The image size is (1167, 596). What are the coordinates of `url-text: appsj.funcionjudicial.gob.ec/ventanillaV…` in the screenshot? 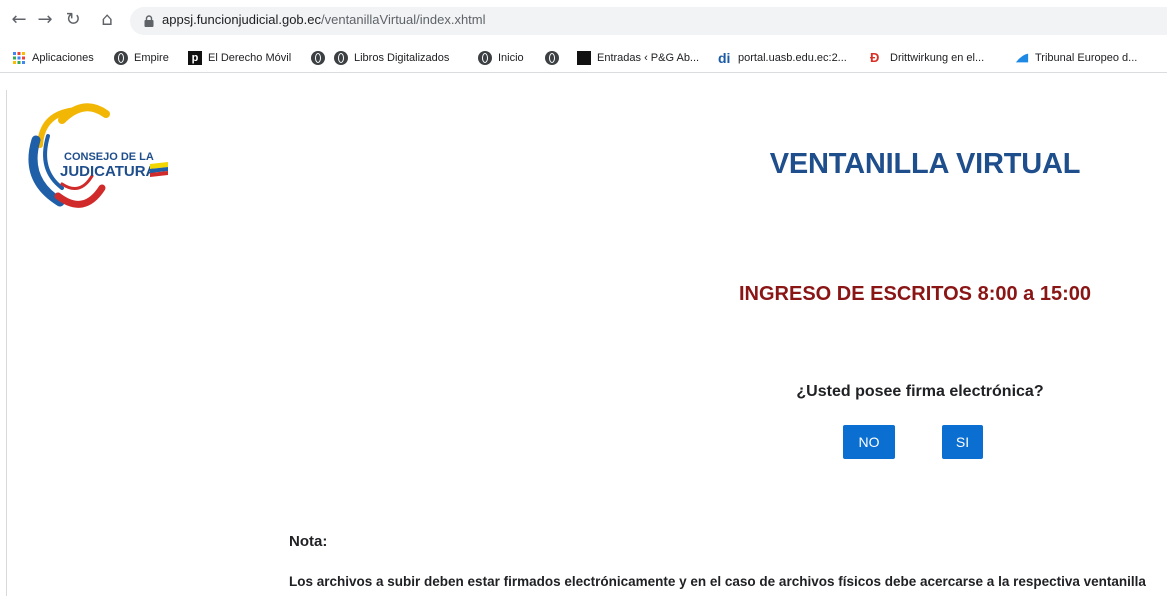 It's located at (324, 19).